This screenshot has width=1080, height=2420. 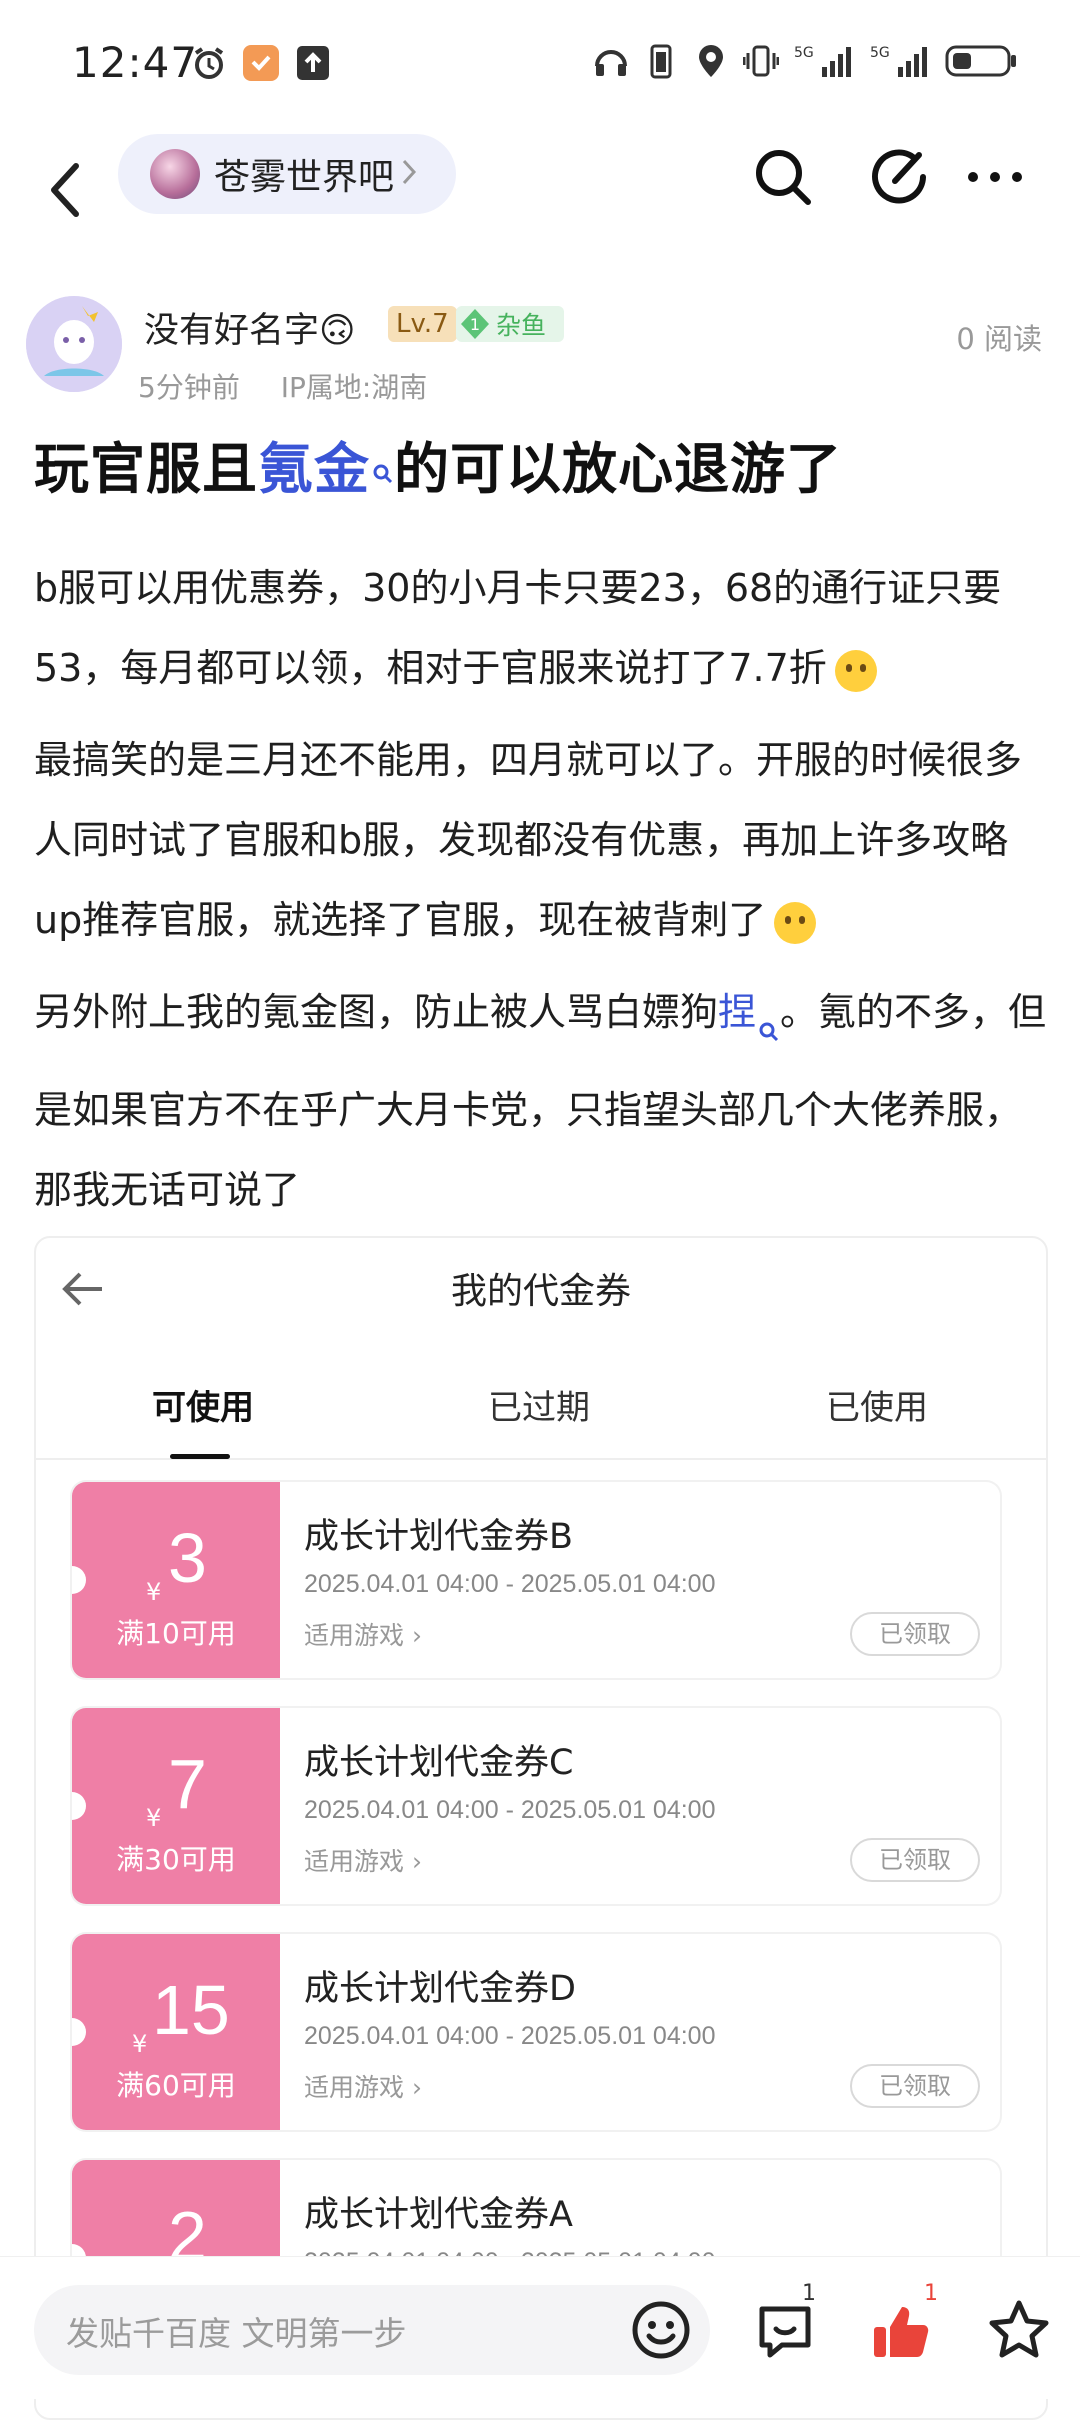 I want to click on comment-icon, so click(x=787, y=2332).